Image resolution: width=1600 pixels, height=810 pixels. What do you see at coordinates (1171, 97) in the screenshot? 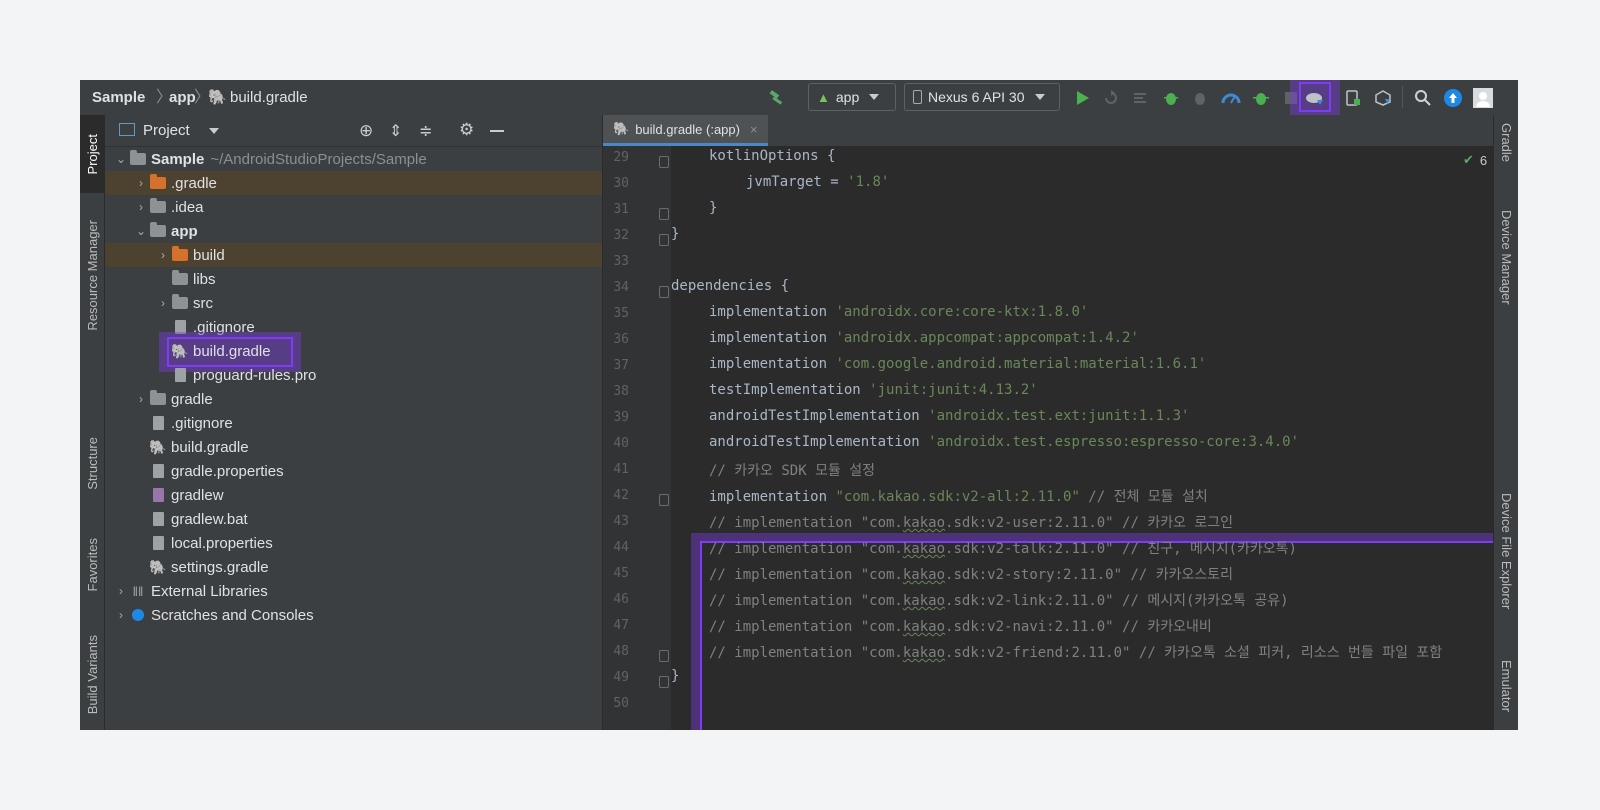
I see `debug-icon` at bounding box center [1171, 97].